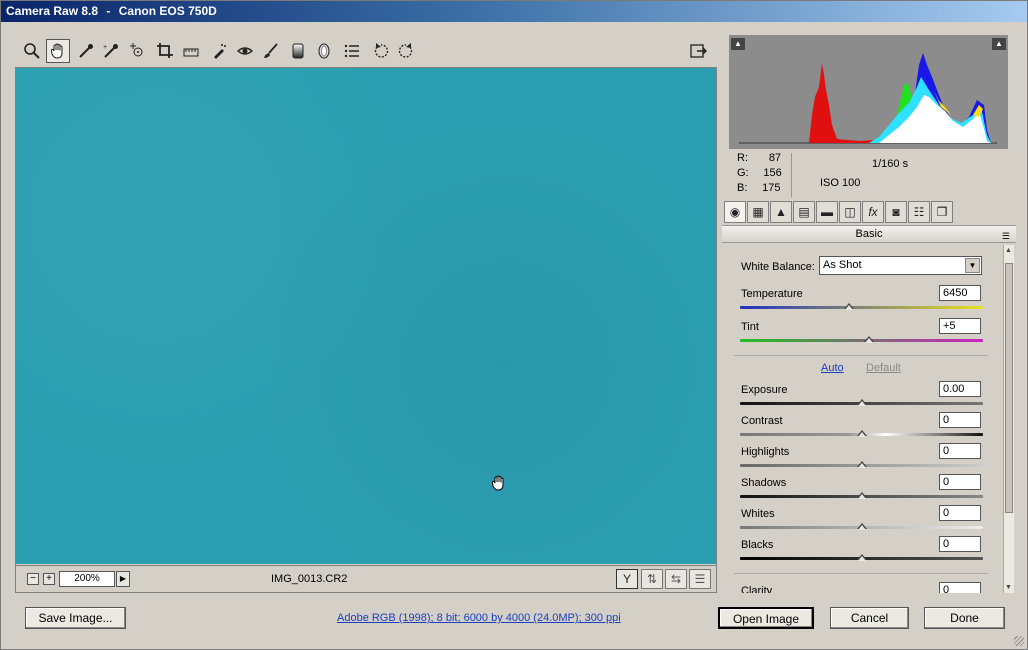  I want to click on preferences-list-icon, so click(352, 51).